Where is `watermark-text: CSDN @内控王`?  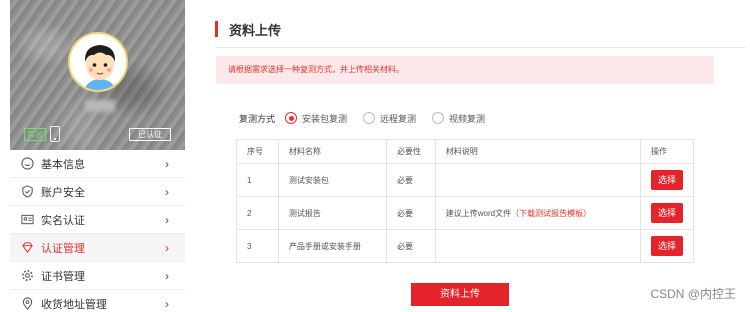 watermark-text: CSDN @内控王 is located at coordinates (693, 294).